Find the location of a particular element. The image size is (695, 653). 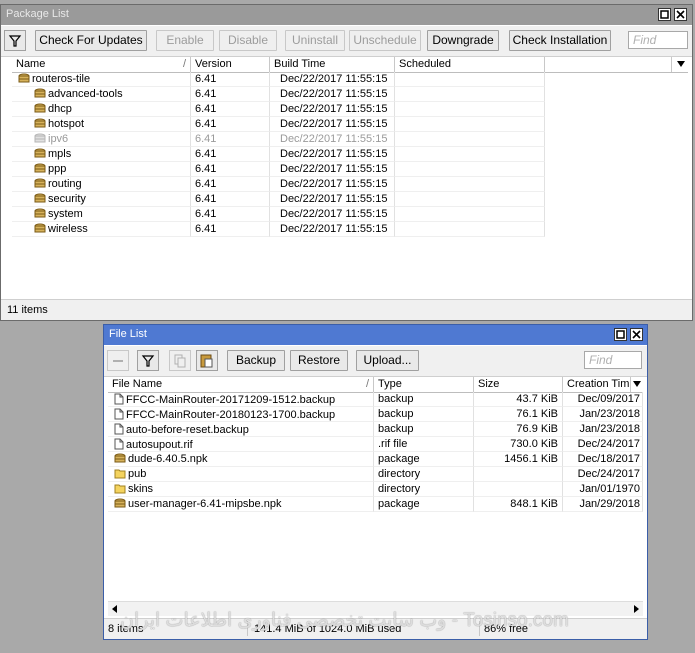

table-row: pub directory Dec/24/2017 is located at coordinates (375, 474).